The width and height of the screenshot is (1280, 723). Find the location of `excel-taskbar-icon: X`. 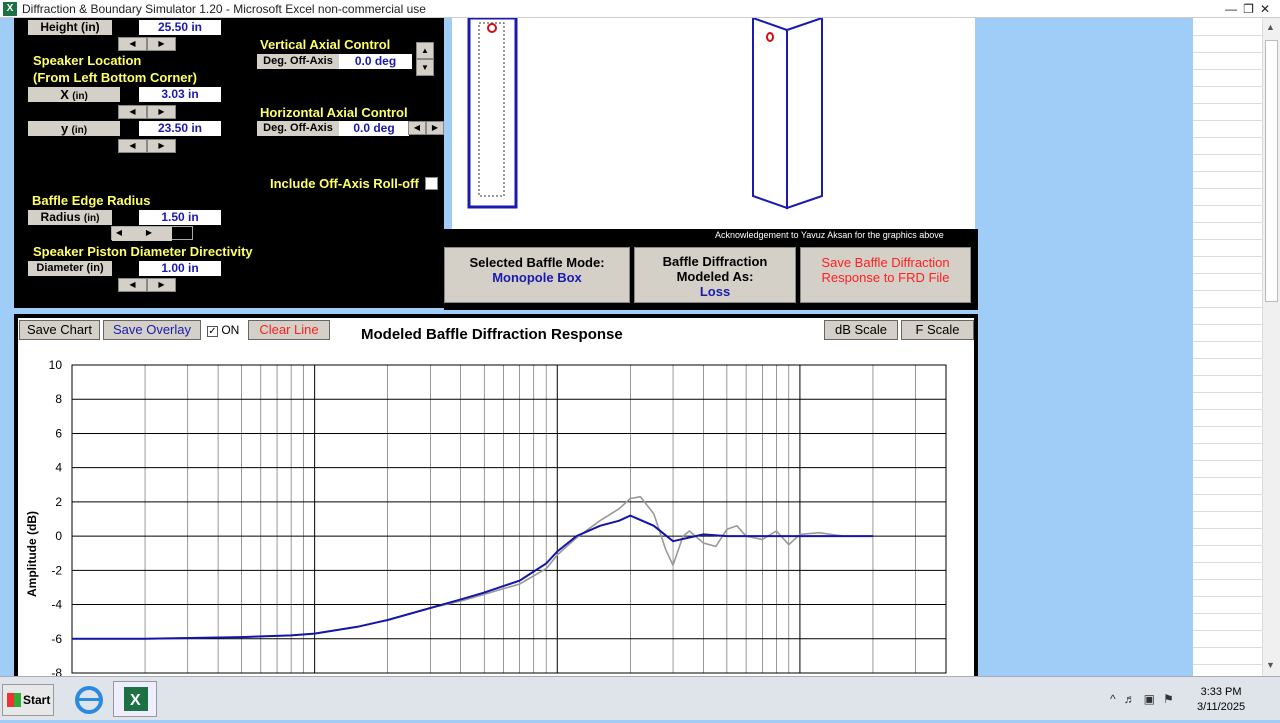

excel-taskbar-icon: X is located at coordinates (135, 699).